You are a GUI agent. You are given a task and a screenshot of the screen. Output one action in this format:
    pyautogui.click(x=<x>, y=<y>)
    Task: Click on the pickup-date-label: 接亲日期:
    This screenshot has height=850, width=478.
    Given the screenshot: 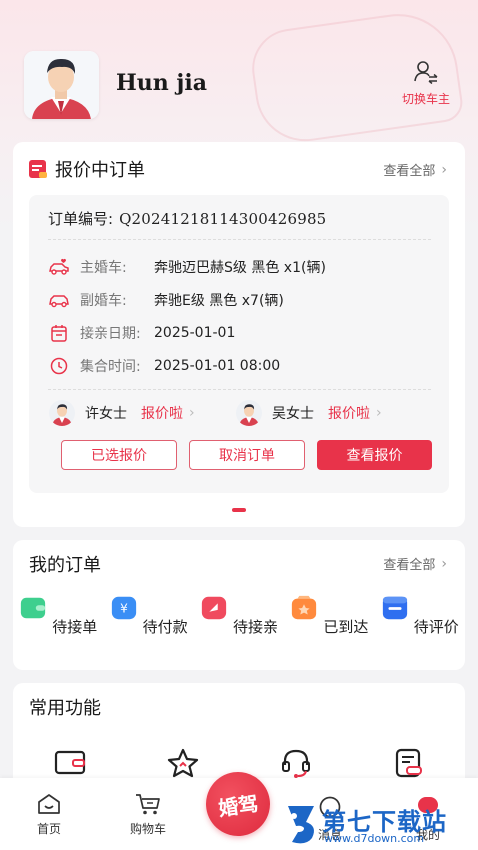 What is the action you would take?
    pyautogui.click(x=110, y=334)
    